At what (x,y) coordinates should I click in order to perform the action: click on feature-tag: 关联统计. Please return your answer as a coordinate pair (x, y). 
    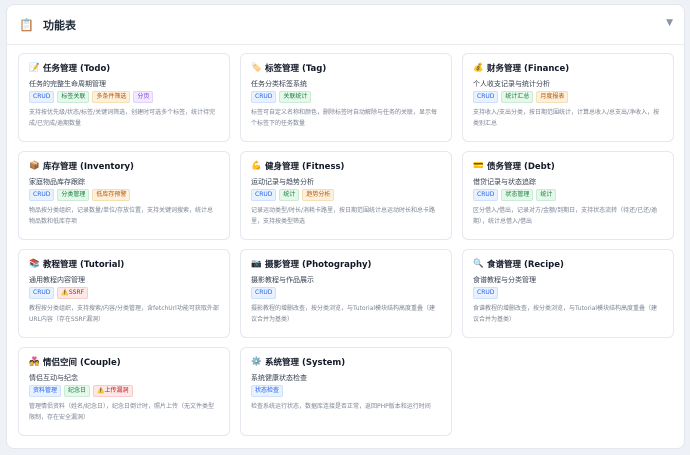
    Looking at the image, I should click on (295, 97).